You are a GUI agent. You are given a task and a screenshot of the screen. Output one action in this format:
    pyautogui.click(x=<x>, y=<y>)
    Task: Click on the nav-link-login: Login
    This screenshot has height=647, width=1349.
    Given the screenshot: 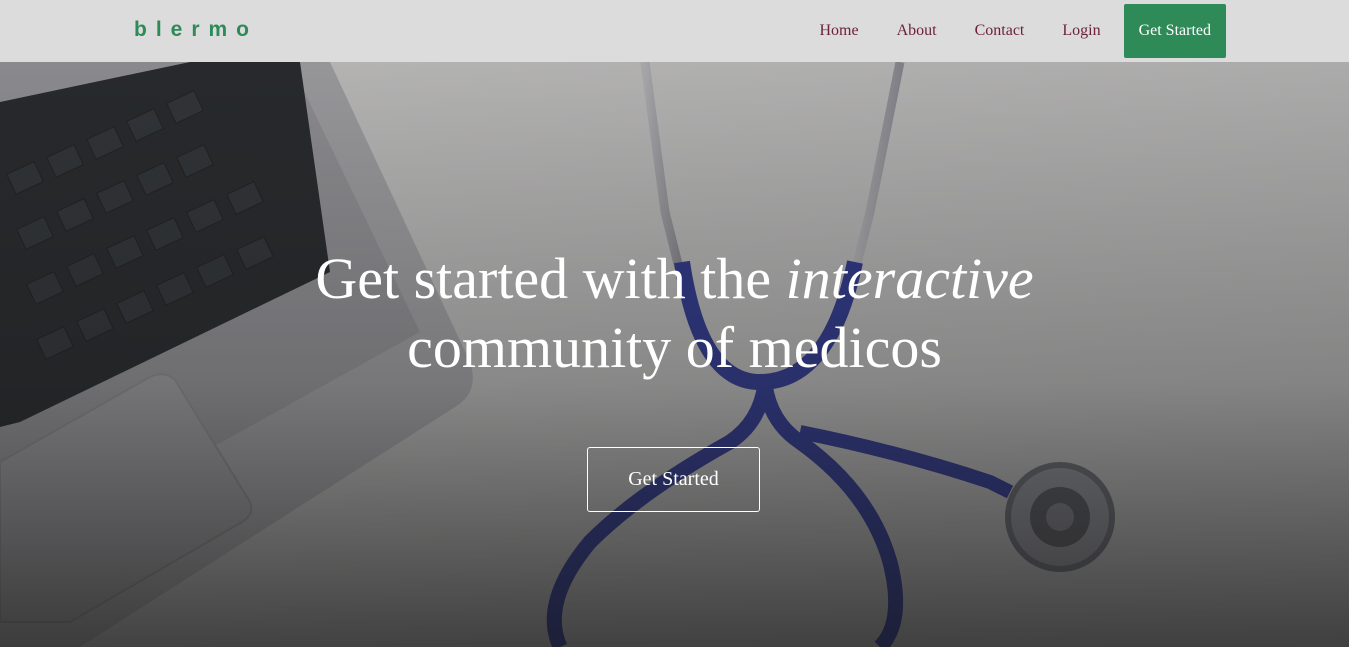 What is the action you would take?
    pyautogui.click(x=1081, y=31)
    